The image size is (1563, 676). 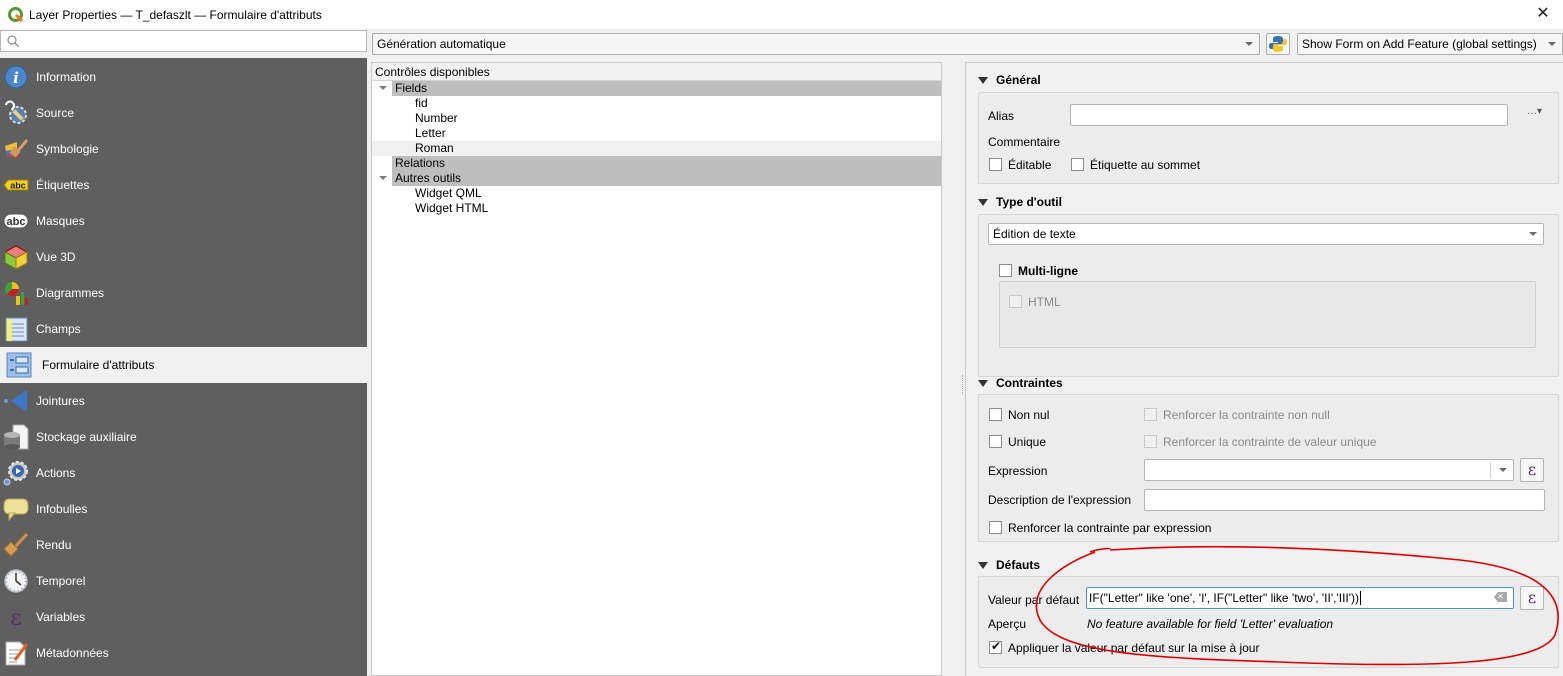 What do you see at coordinates (1532, 470) in the screenshot?
I see `expression-builder-button: ε` at bounding box center [1532, 470].